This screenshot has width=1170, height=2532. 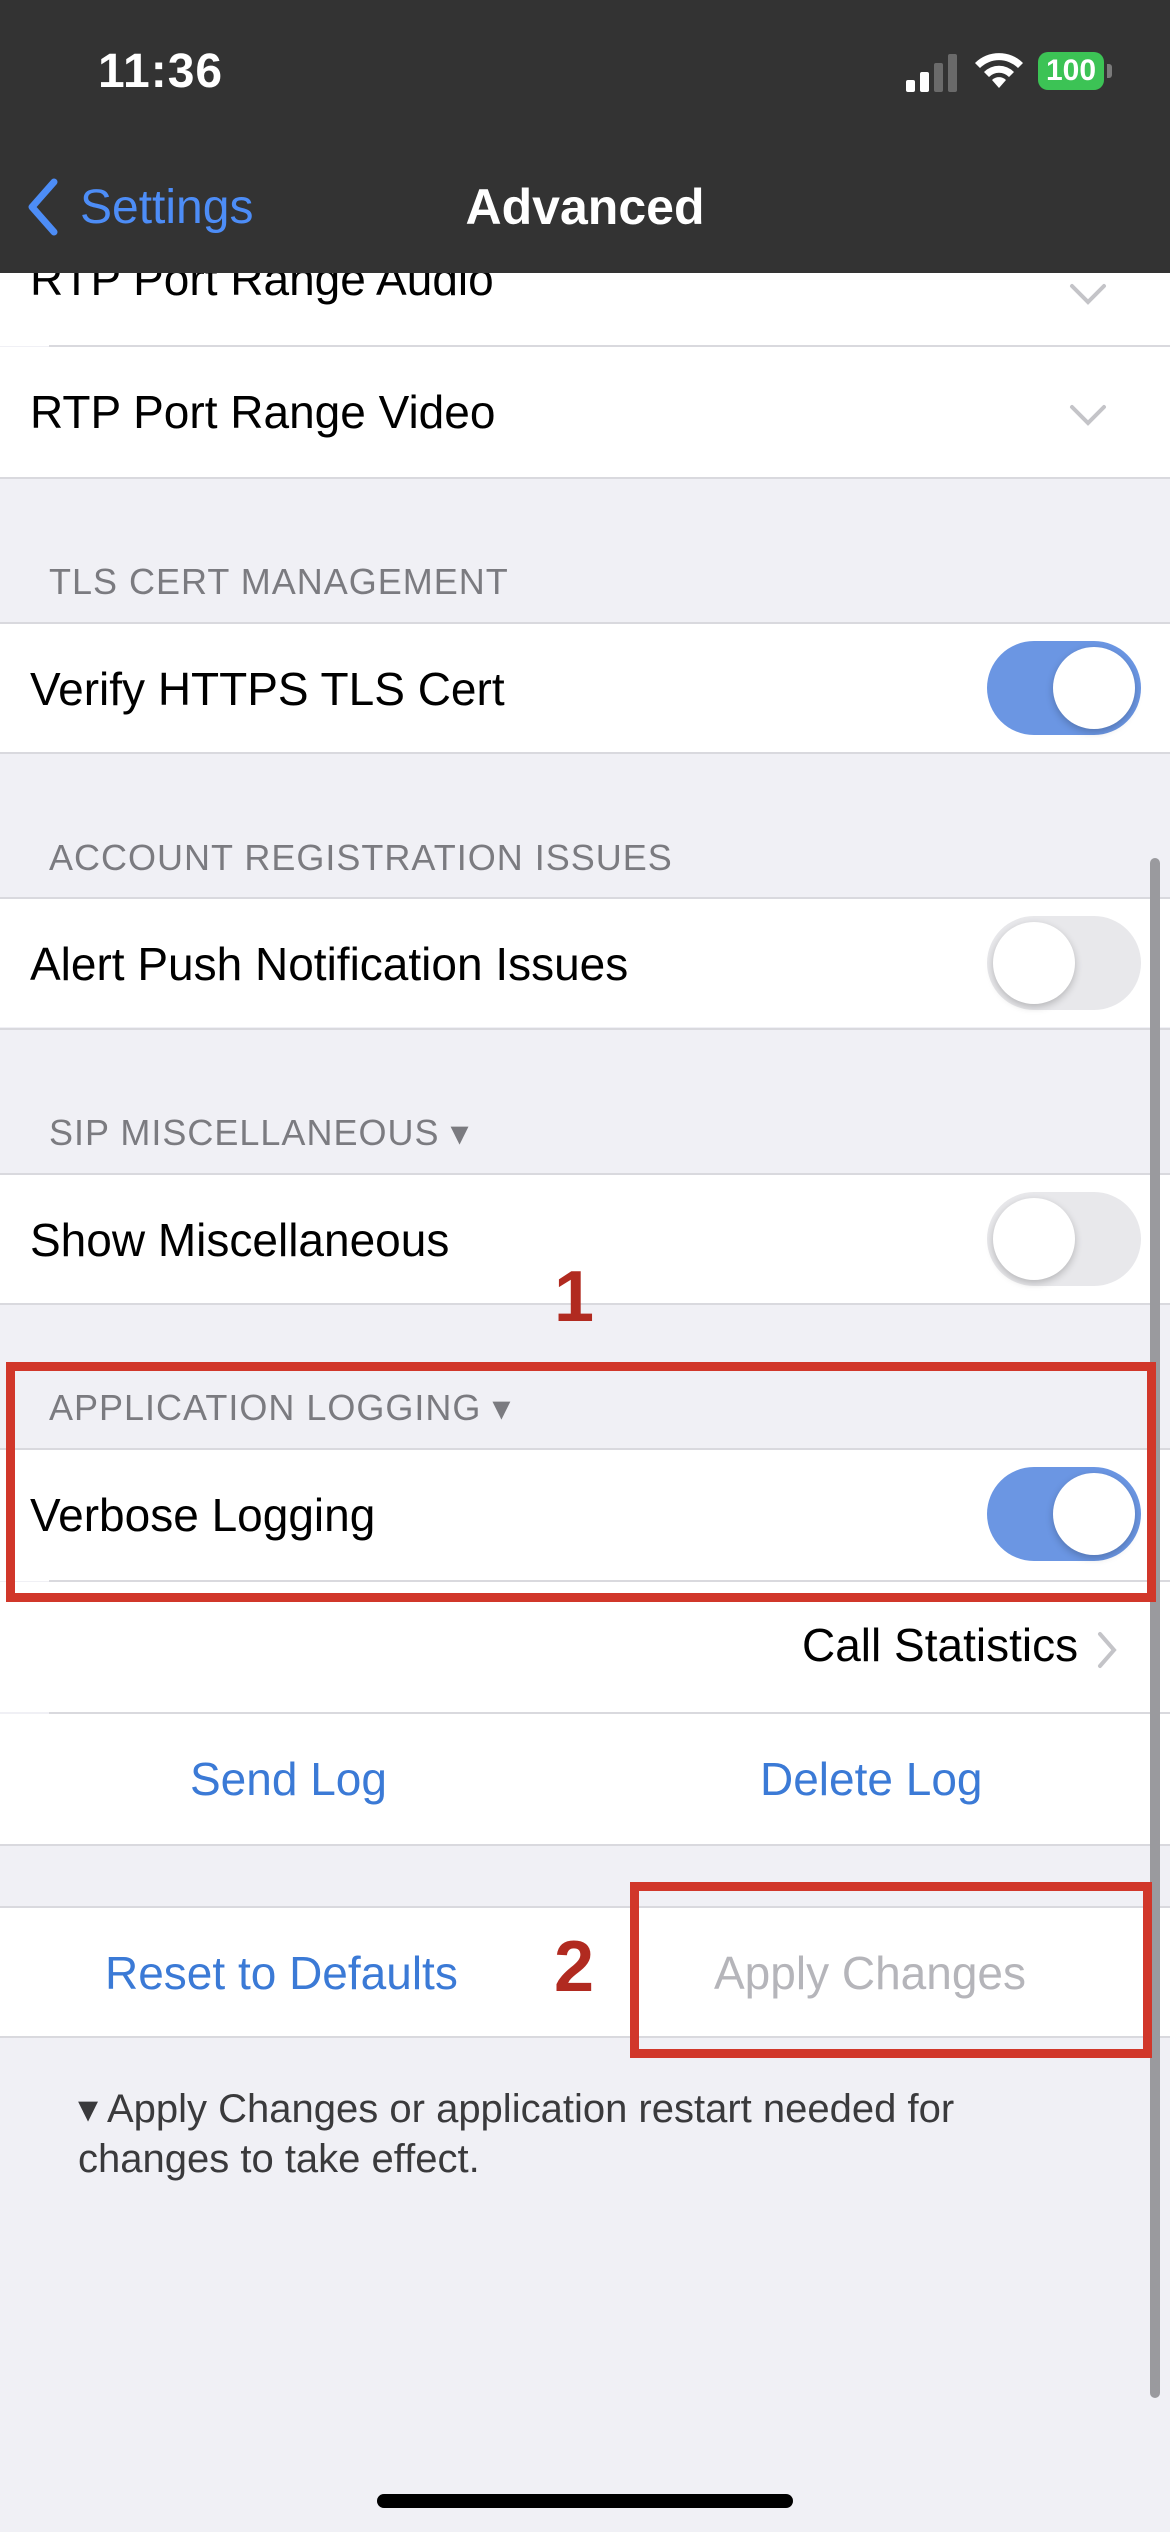 What do you see at coordinates (931, 73) in the screenshot?
I see `cellular-signal-icon` at bounding box center [931, 73].